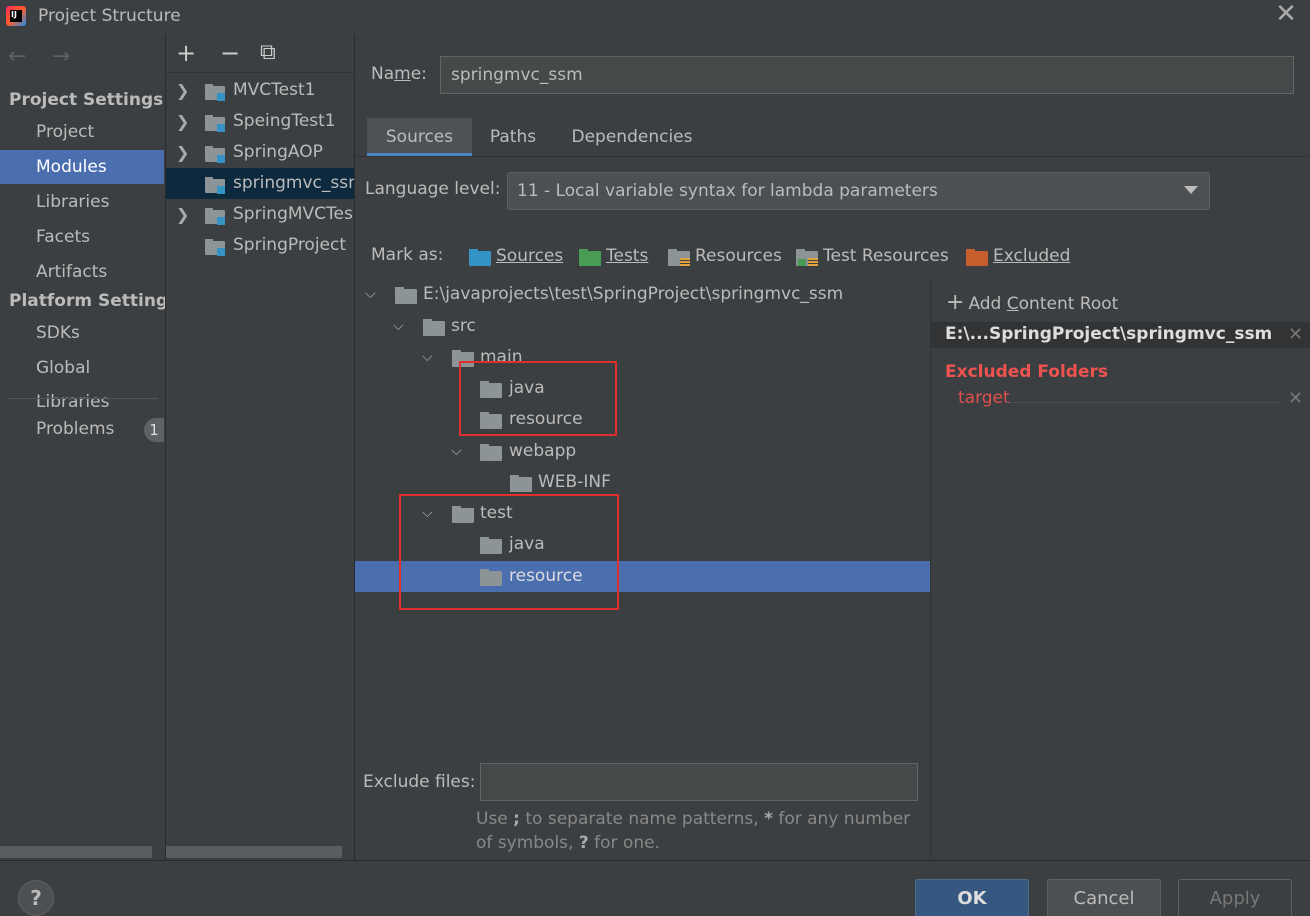 The image size is (1310, 916). What do you see at coordinates (278, 152) in the screenshot?
I see `module-label: SpringAOP` at bounding box center [278, 152].